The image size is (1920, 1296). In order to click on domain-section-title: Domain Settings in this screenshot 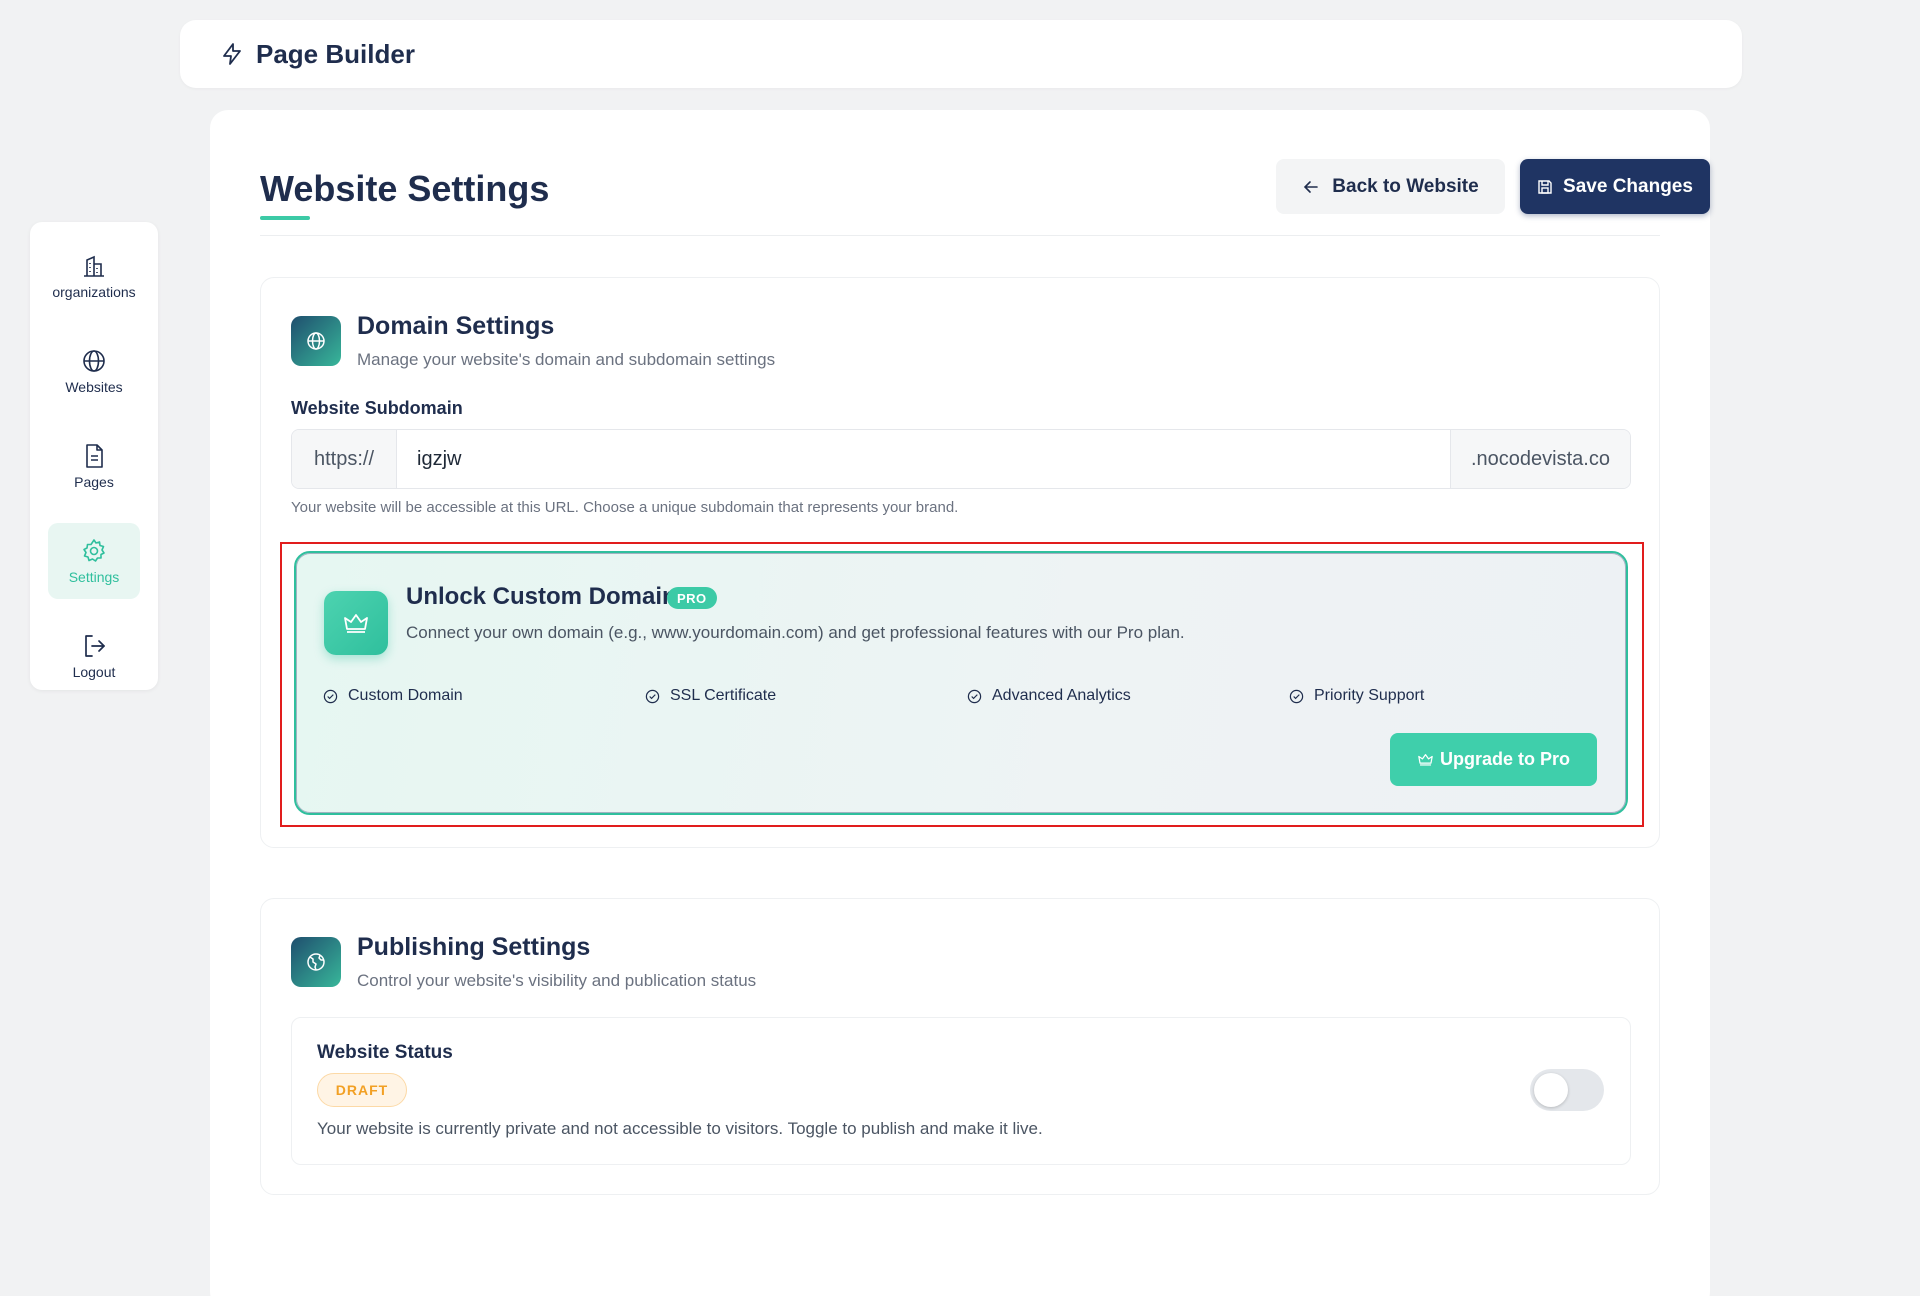, I will do `click(456, 326)`.